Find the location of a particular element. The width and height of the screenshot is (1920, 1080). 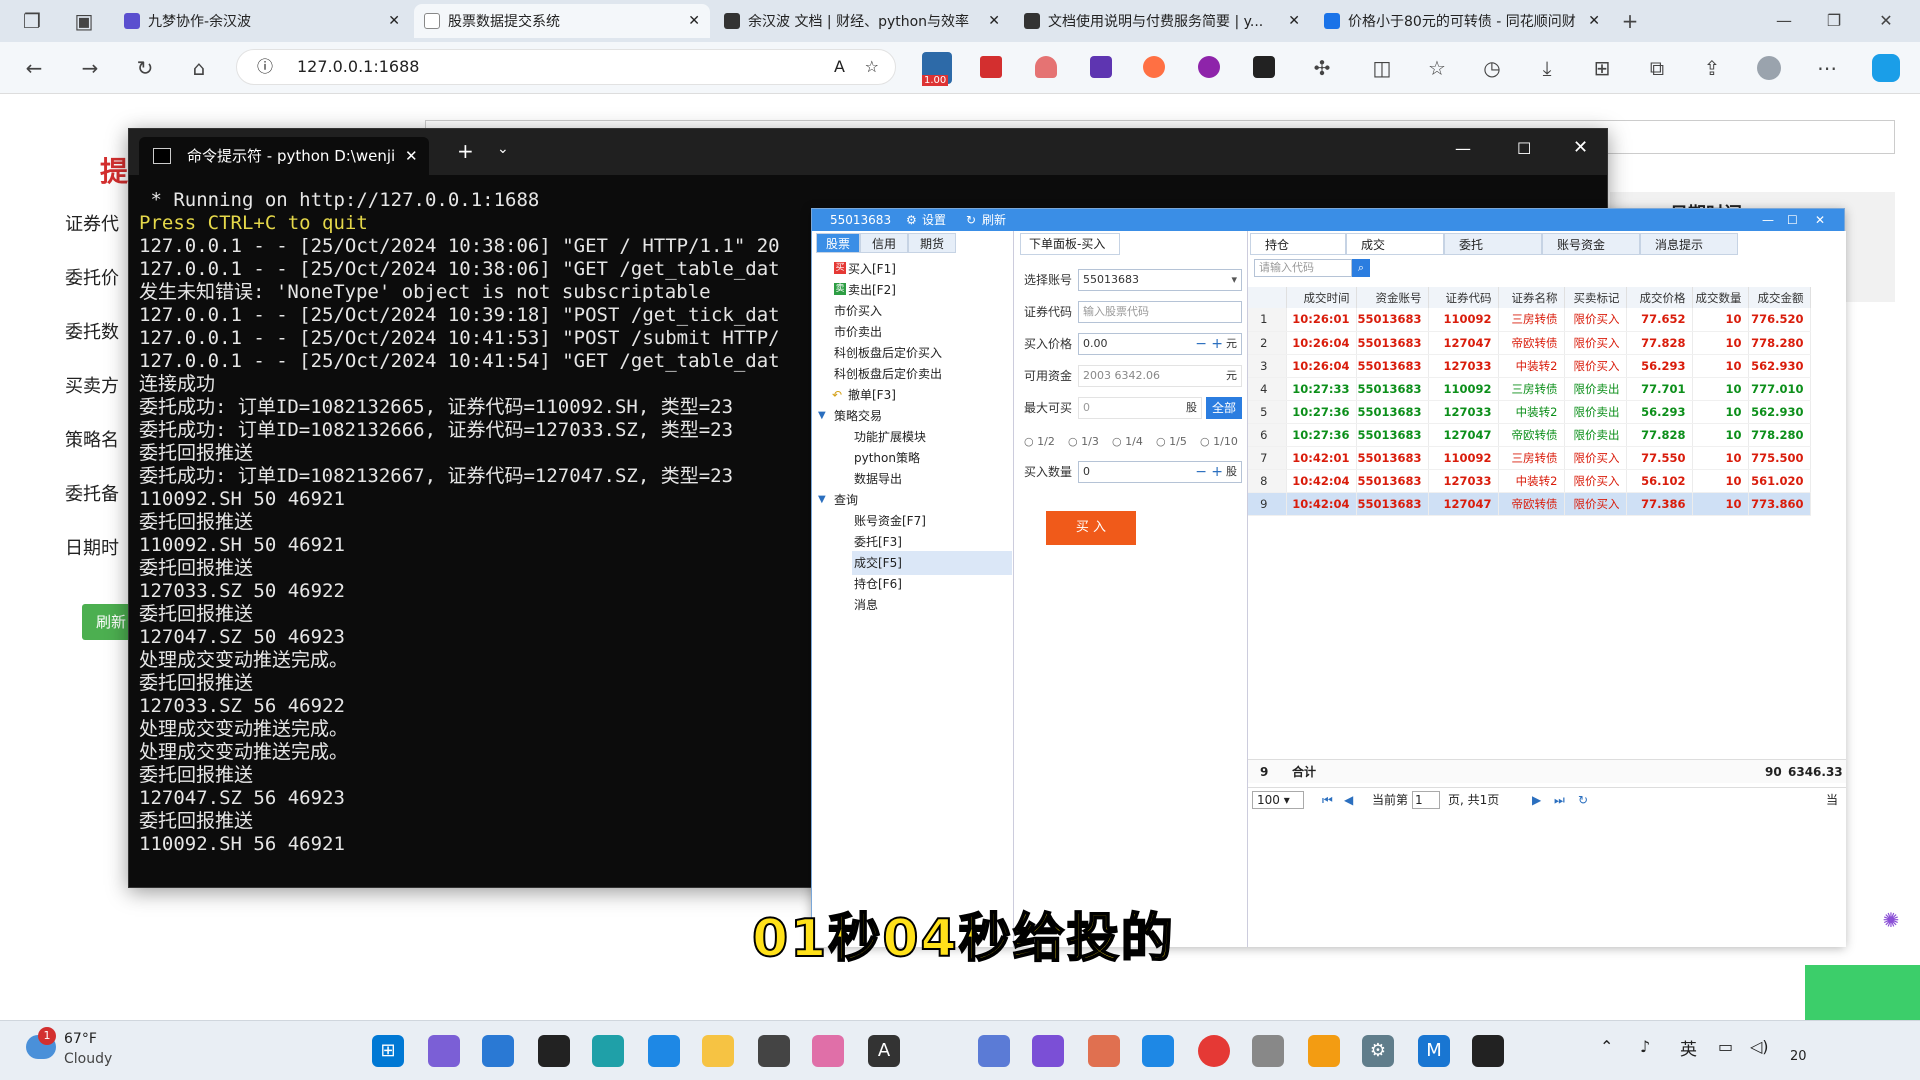

ime-indicator: 英 is located at coordinates (1688, 1047).